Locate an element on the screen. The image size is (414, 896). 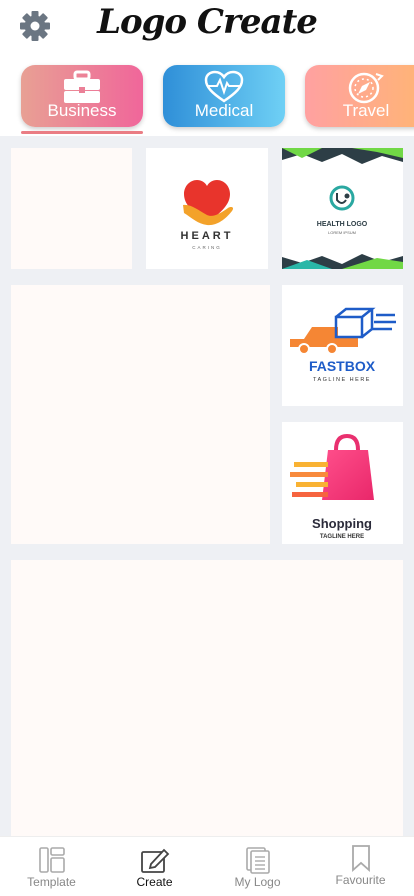
template-placeholder is located at coordinates (71, 208).